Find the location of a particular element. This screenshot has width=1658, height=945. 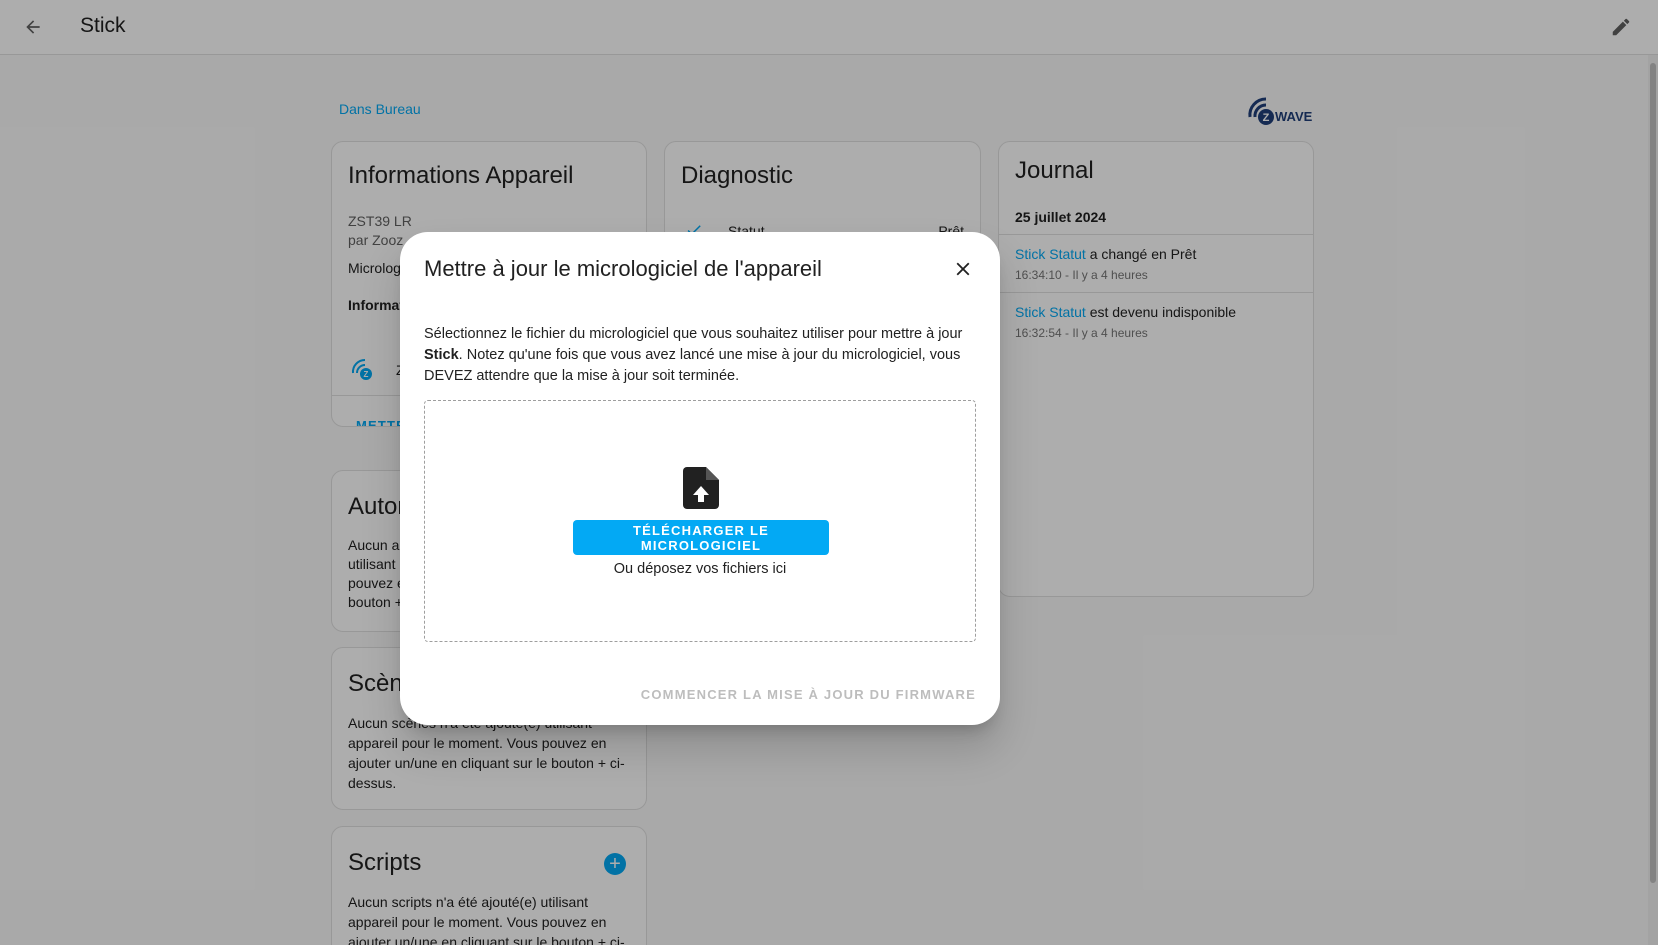

file-upload-icon is located at coordinates (701, 488).